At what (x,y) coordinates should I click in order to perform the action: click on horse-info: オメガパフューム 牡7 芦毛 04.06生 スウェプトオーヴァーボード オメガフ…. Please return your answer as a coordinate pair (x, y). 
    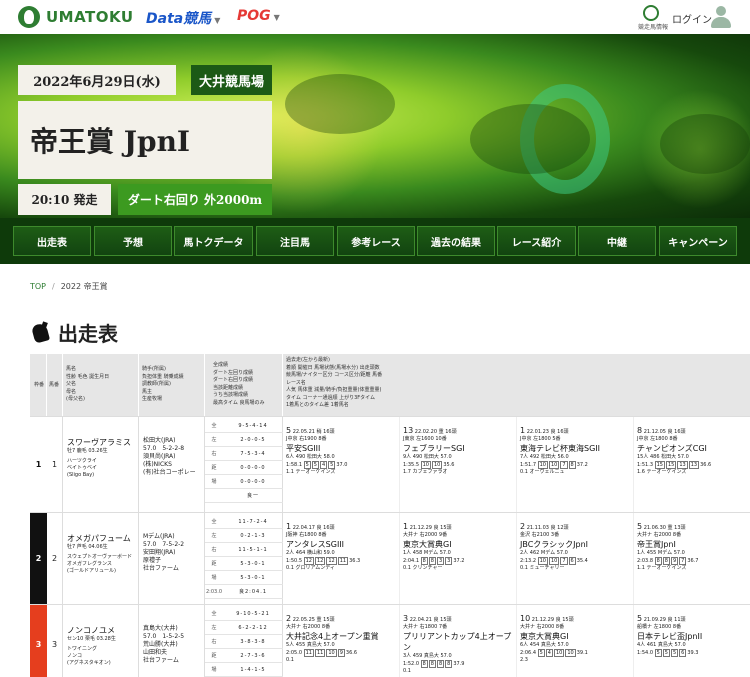
    Looking at the image, I should click on (101, 558).